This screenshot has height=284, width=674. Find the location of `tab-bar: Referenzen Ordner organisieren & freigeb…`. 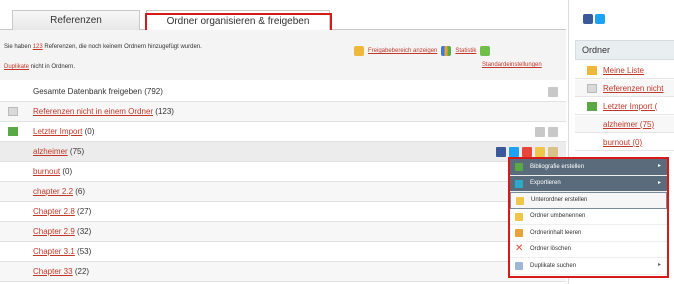

tab-bar: Referenzen Ordner organisieren & freigeb… is located at coordinates (283, 21).